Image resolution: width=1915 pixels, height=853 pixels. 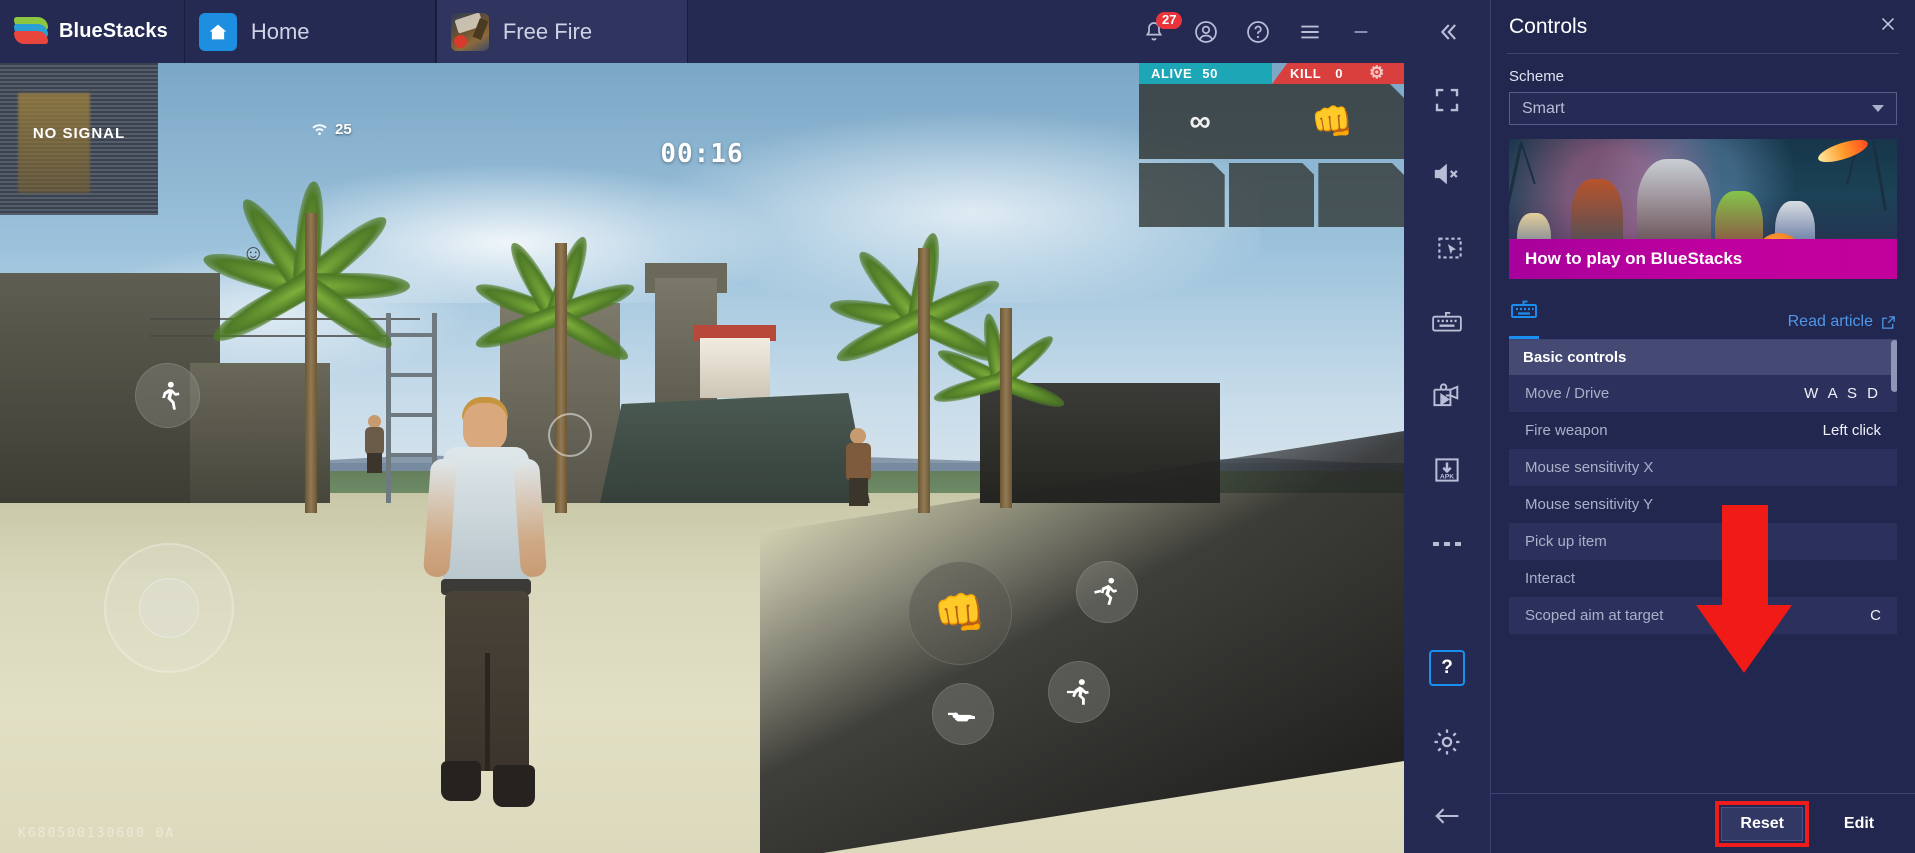 I want to click on table-row: Fire weapon Left click, so click(x=1703, y=430).